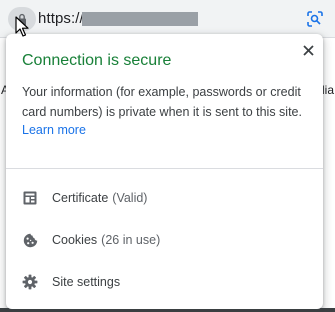 This screenshot has width=335, height=312. Describe the element at coordinates (30, 240) in the screenshot. I see `cookie-icon` at that location.